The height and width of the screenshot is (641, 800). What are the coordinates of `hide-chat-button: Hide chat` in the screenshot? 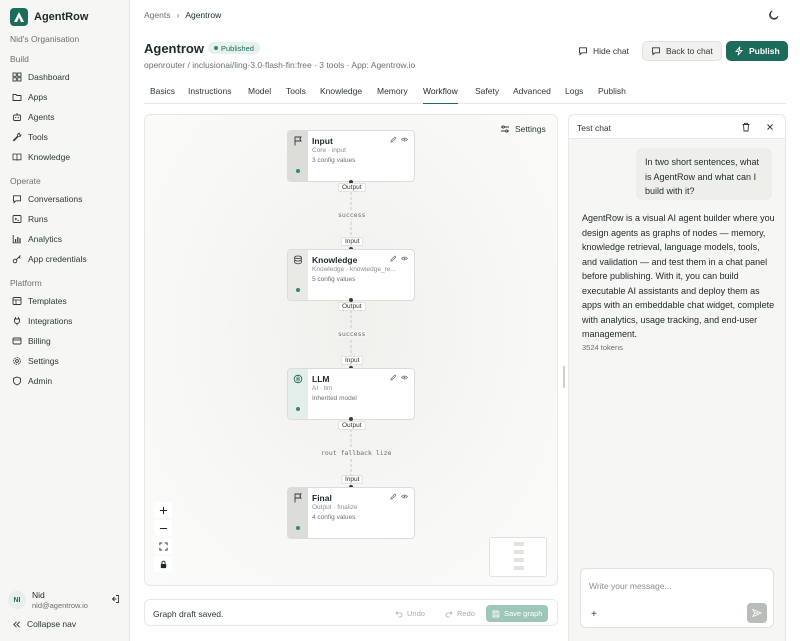 It's located at (603, 51).